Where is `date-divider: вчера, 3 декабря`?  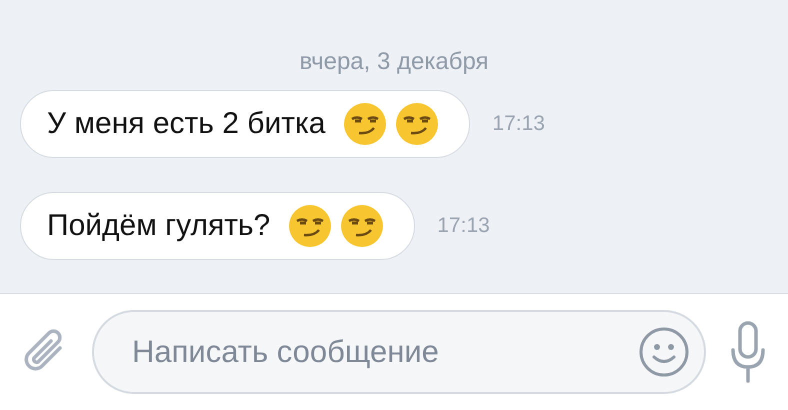
date-divider: вчера, 3 декабря is located at coordinates (394, 62).